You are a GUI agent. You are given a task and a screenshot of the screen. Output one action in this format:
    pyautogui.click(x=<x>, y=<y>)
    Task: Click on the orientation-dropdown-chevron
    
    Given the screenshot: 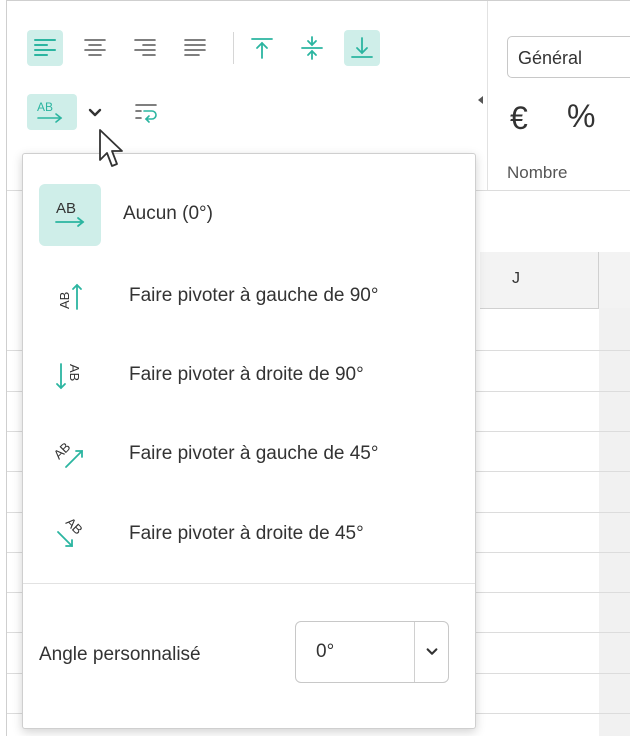 What is the action you would take?
    pyautogui.click(x=95, y=112)
    